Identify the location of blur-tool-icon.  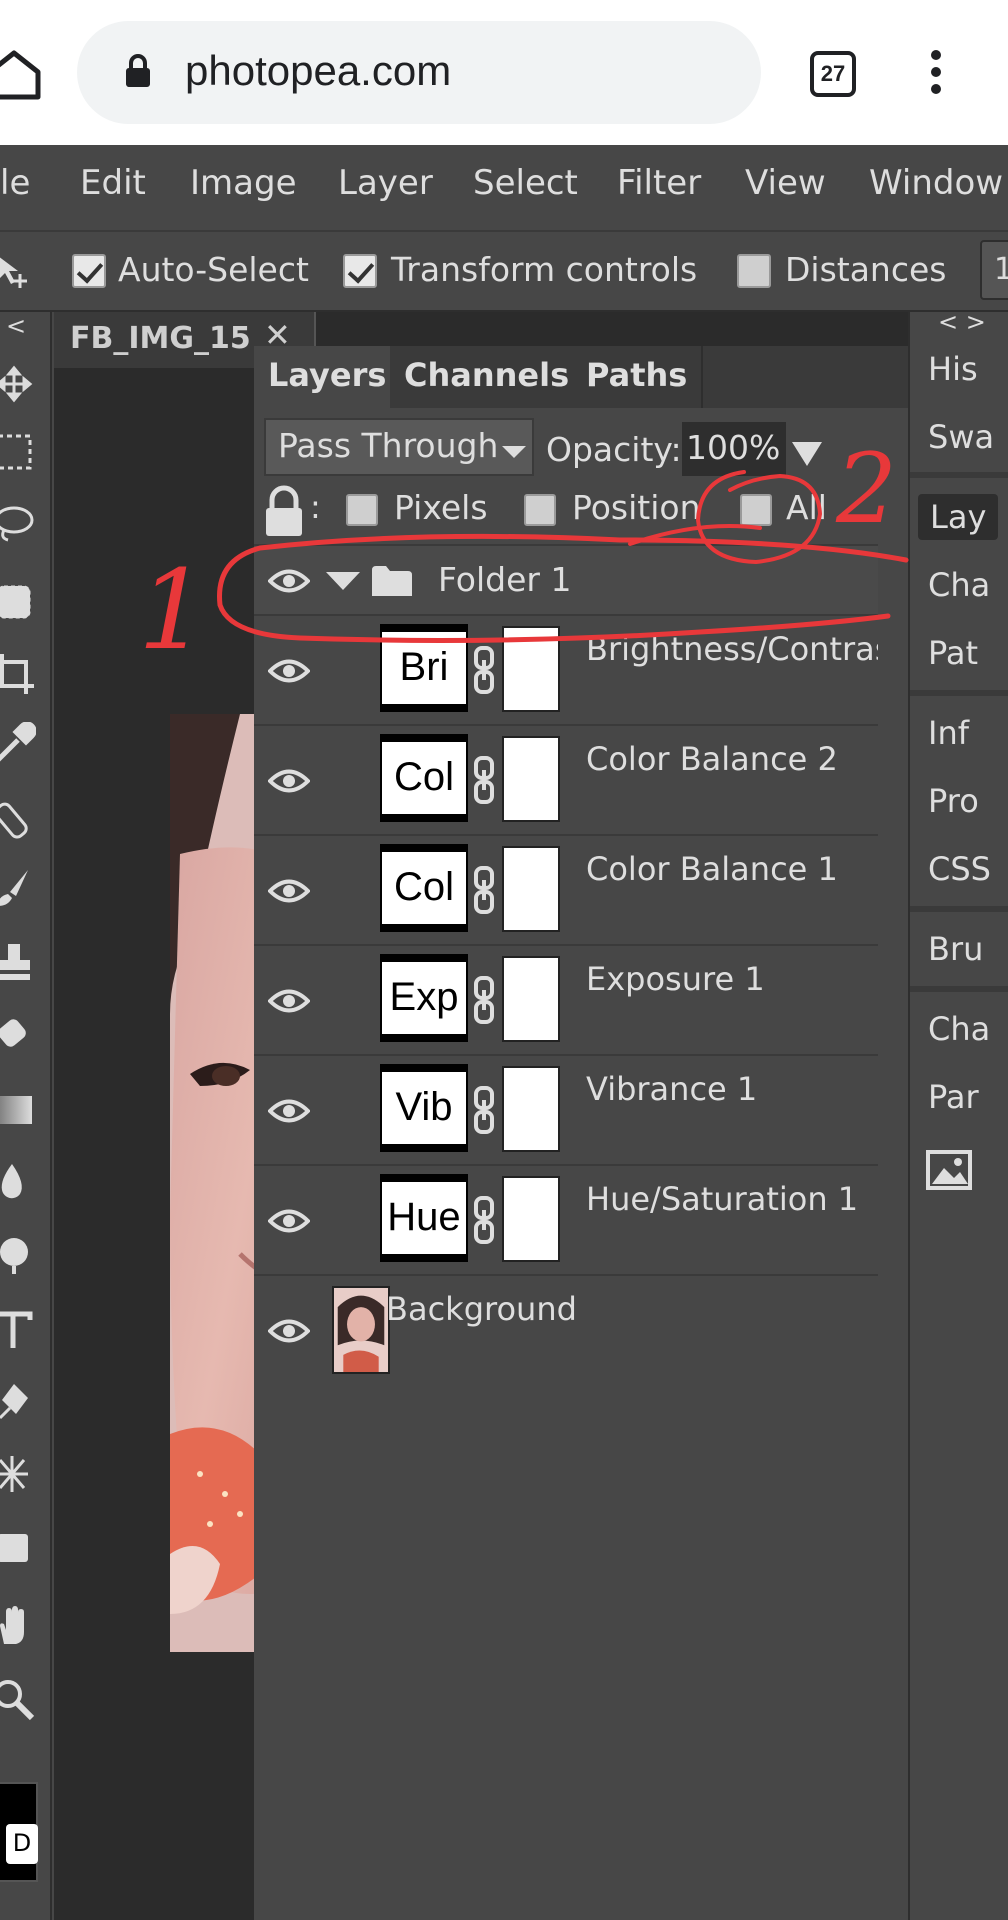
(18, 1182).